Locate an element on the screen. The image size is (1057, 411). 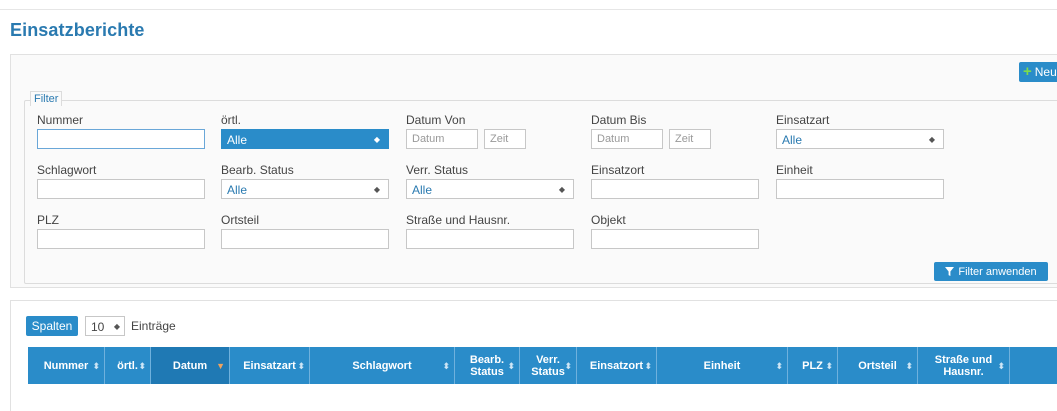
datum-bis-date-input: Datum is located at coordinates (627, 139).